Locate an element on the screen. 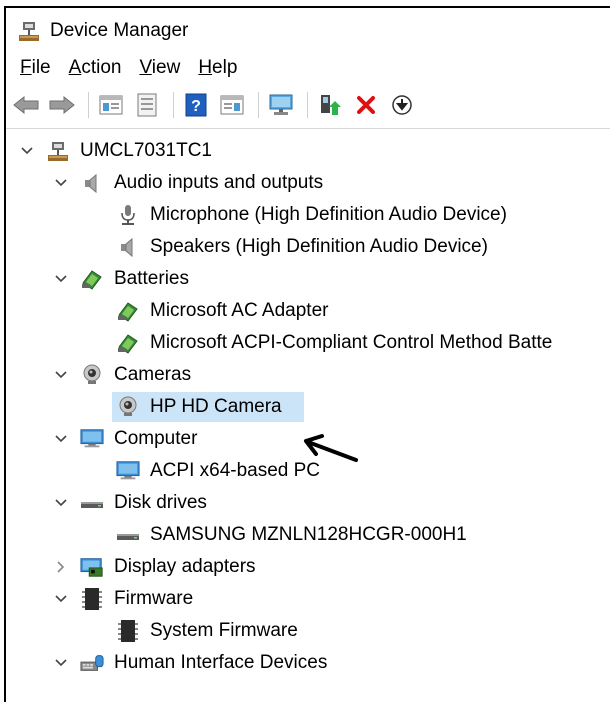 Image resolution: width=610 pixels, height=702 pixels. device-manager-app-icon is located at coordinates (29, 31).